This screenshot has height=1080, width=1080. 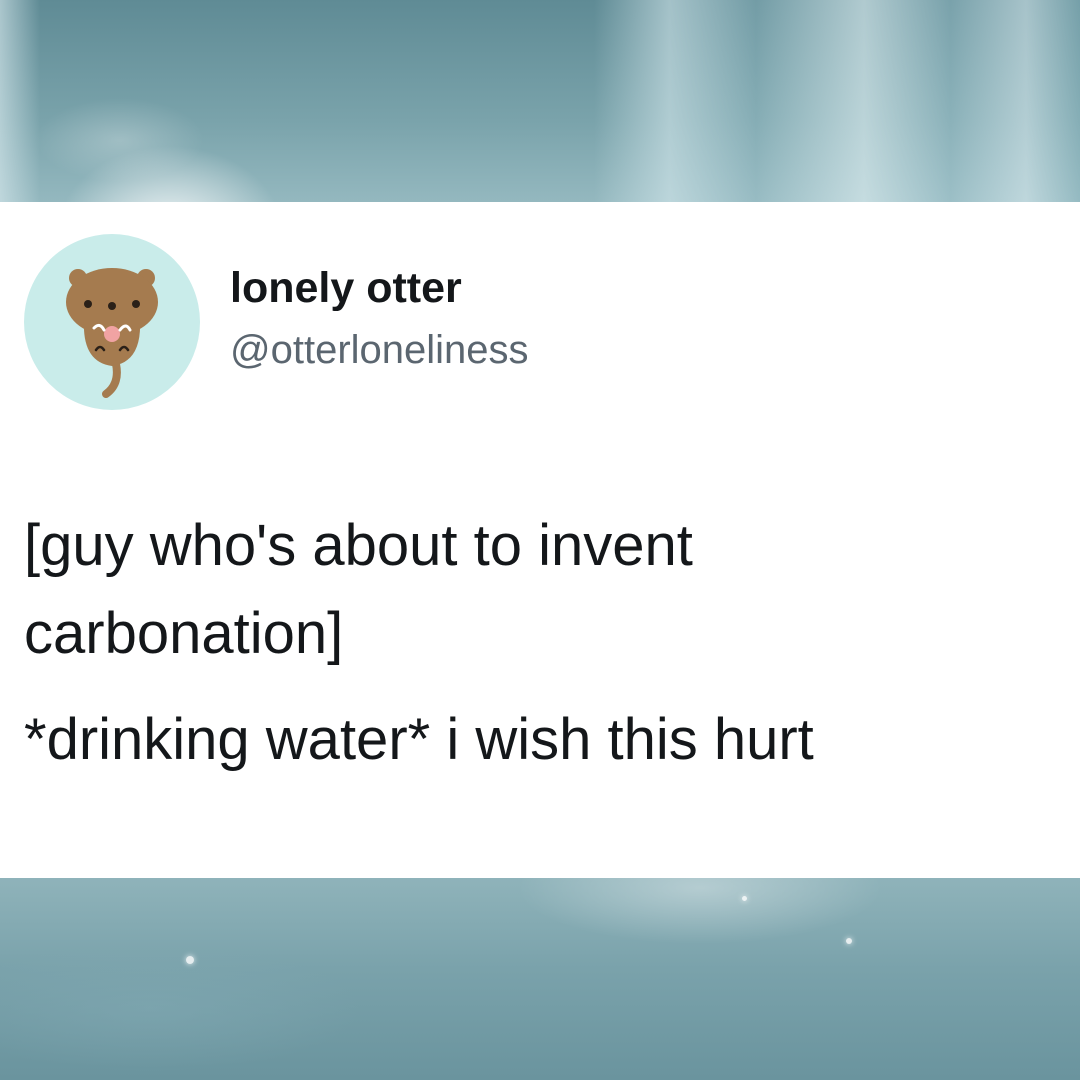 What do you see at coordinates (419, 739) in the screenshot?
I see `tweet-line: *drinking water* i wish this hurt` at bounding box center [419, 739].